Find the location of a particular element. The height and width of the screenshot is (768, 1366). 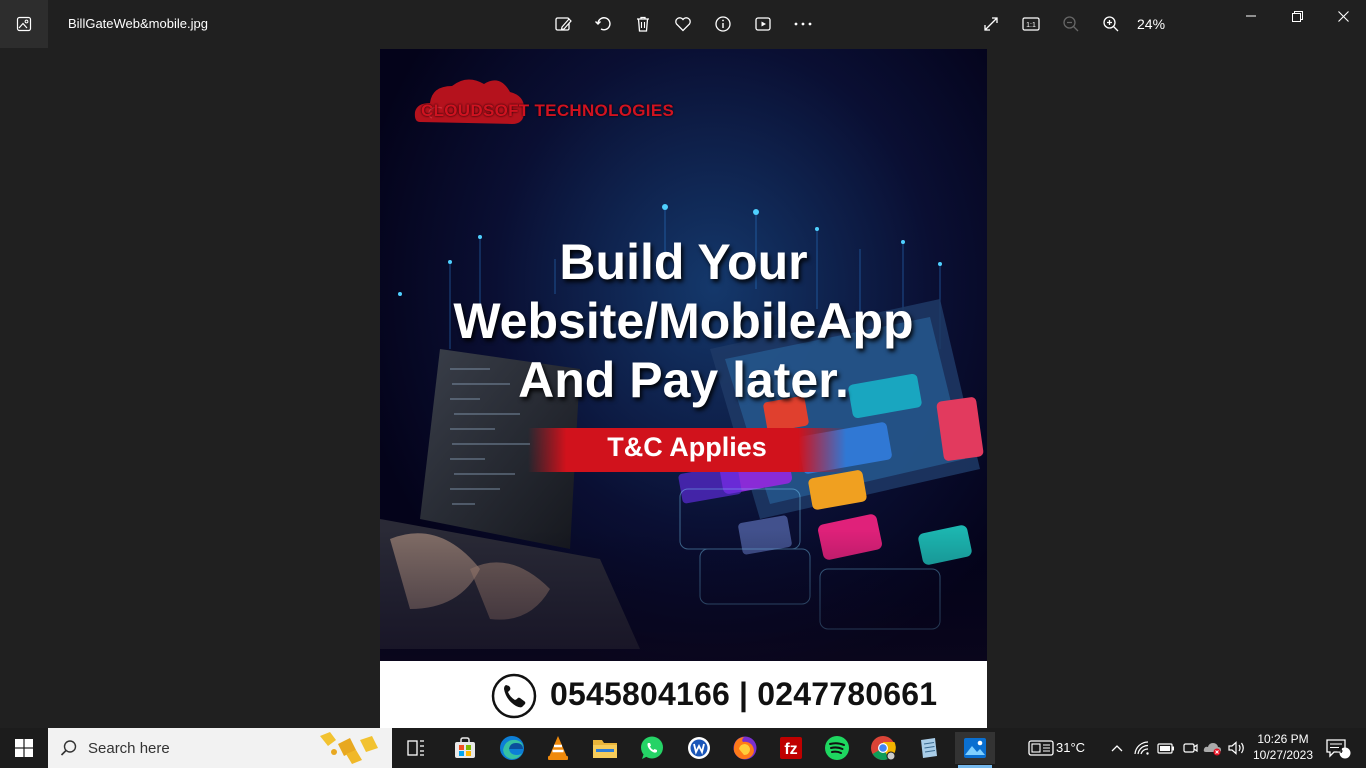

headline-line-3: And Pay later. is located at coordinates (683, 380).